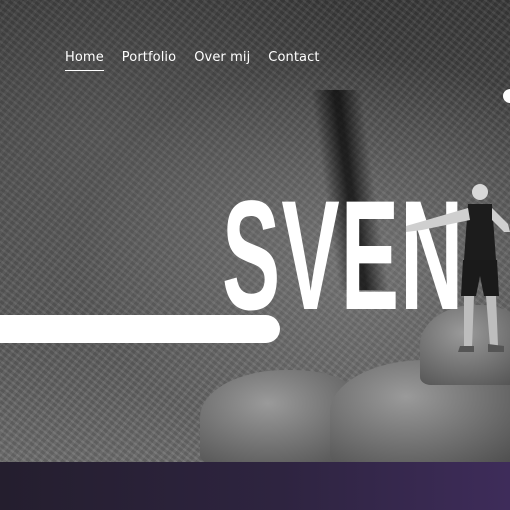  What do you see at coordinates (149, 60) in the screenshot?
I see `nav-portfolio: Portfolio` at bounding box center [149, 60].